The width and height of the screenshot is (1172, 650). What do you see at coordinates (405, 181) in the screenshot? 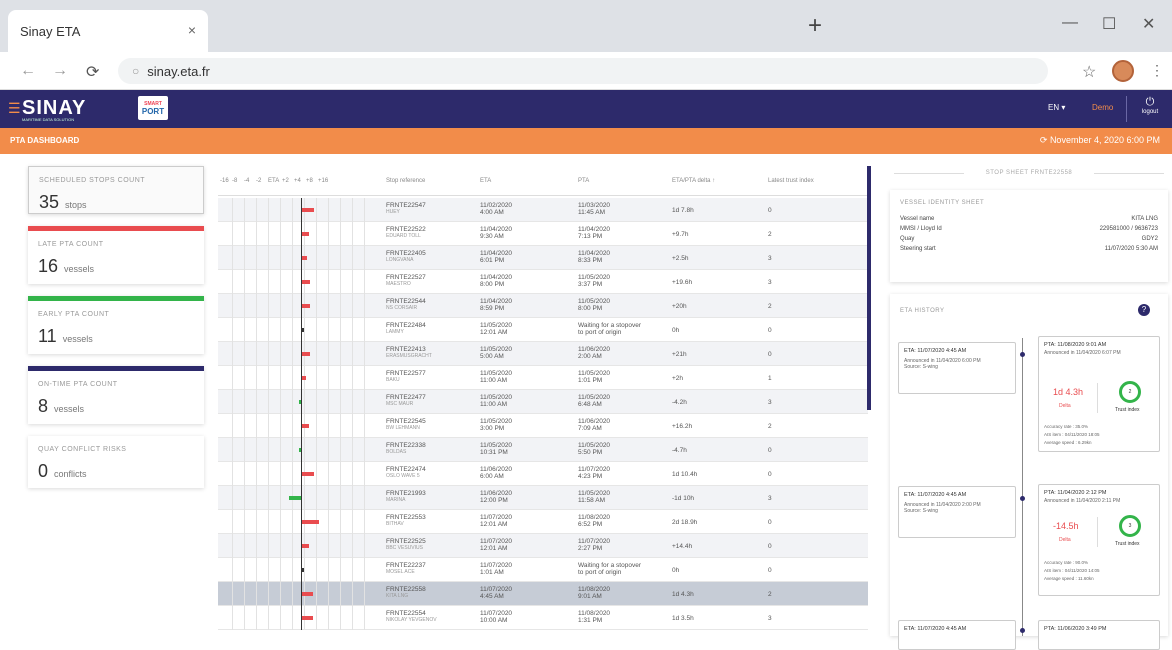
I see `col-stop-reference: Stop reference` at bounding box center [405, 181].